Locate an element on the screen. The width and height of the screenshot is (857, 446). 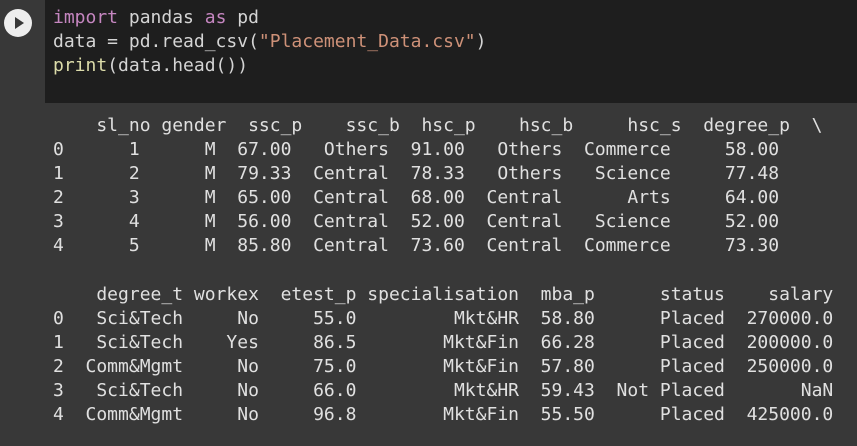
output-spacer is located at coordinates (455, 270).